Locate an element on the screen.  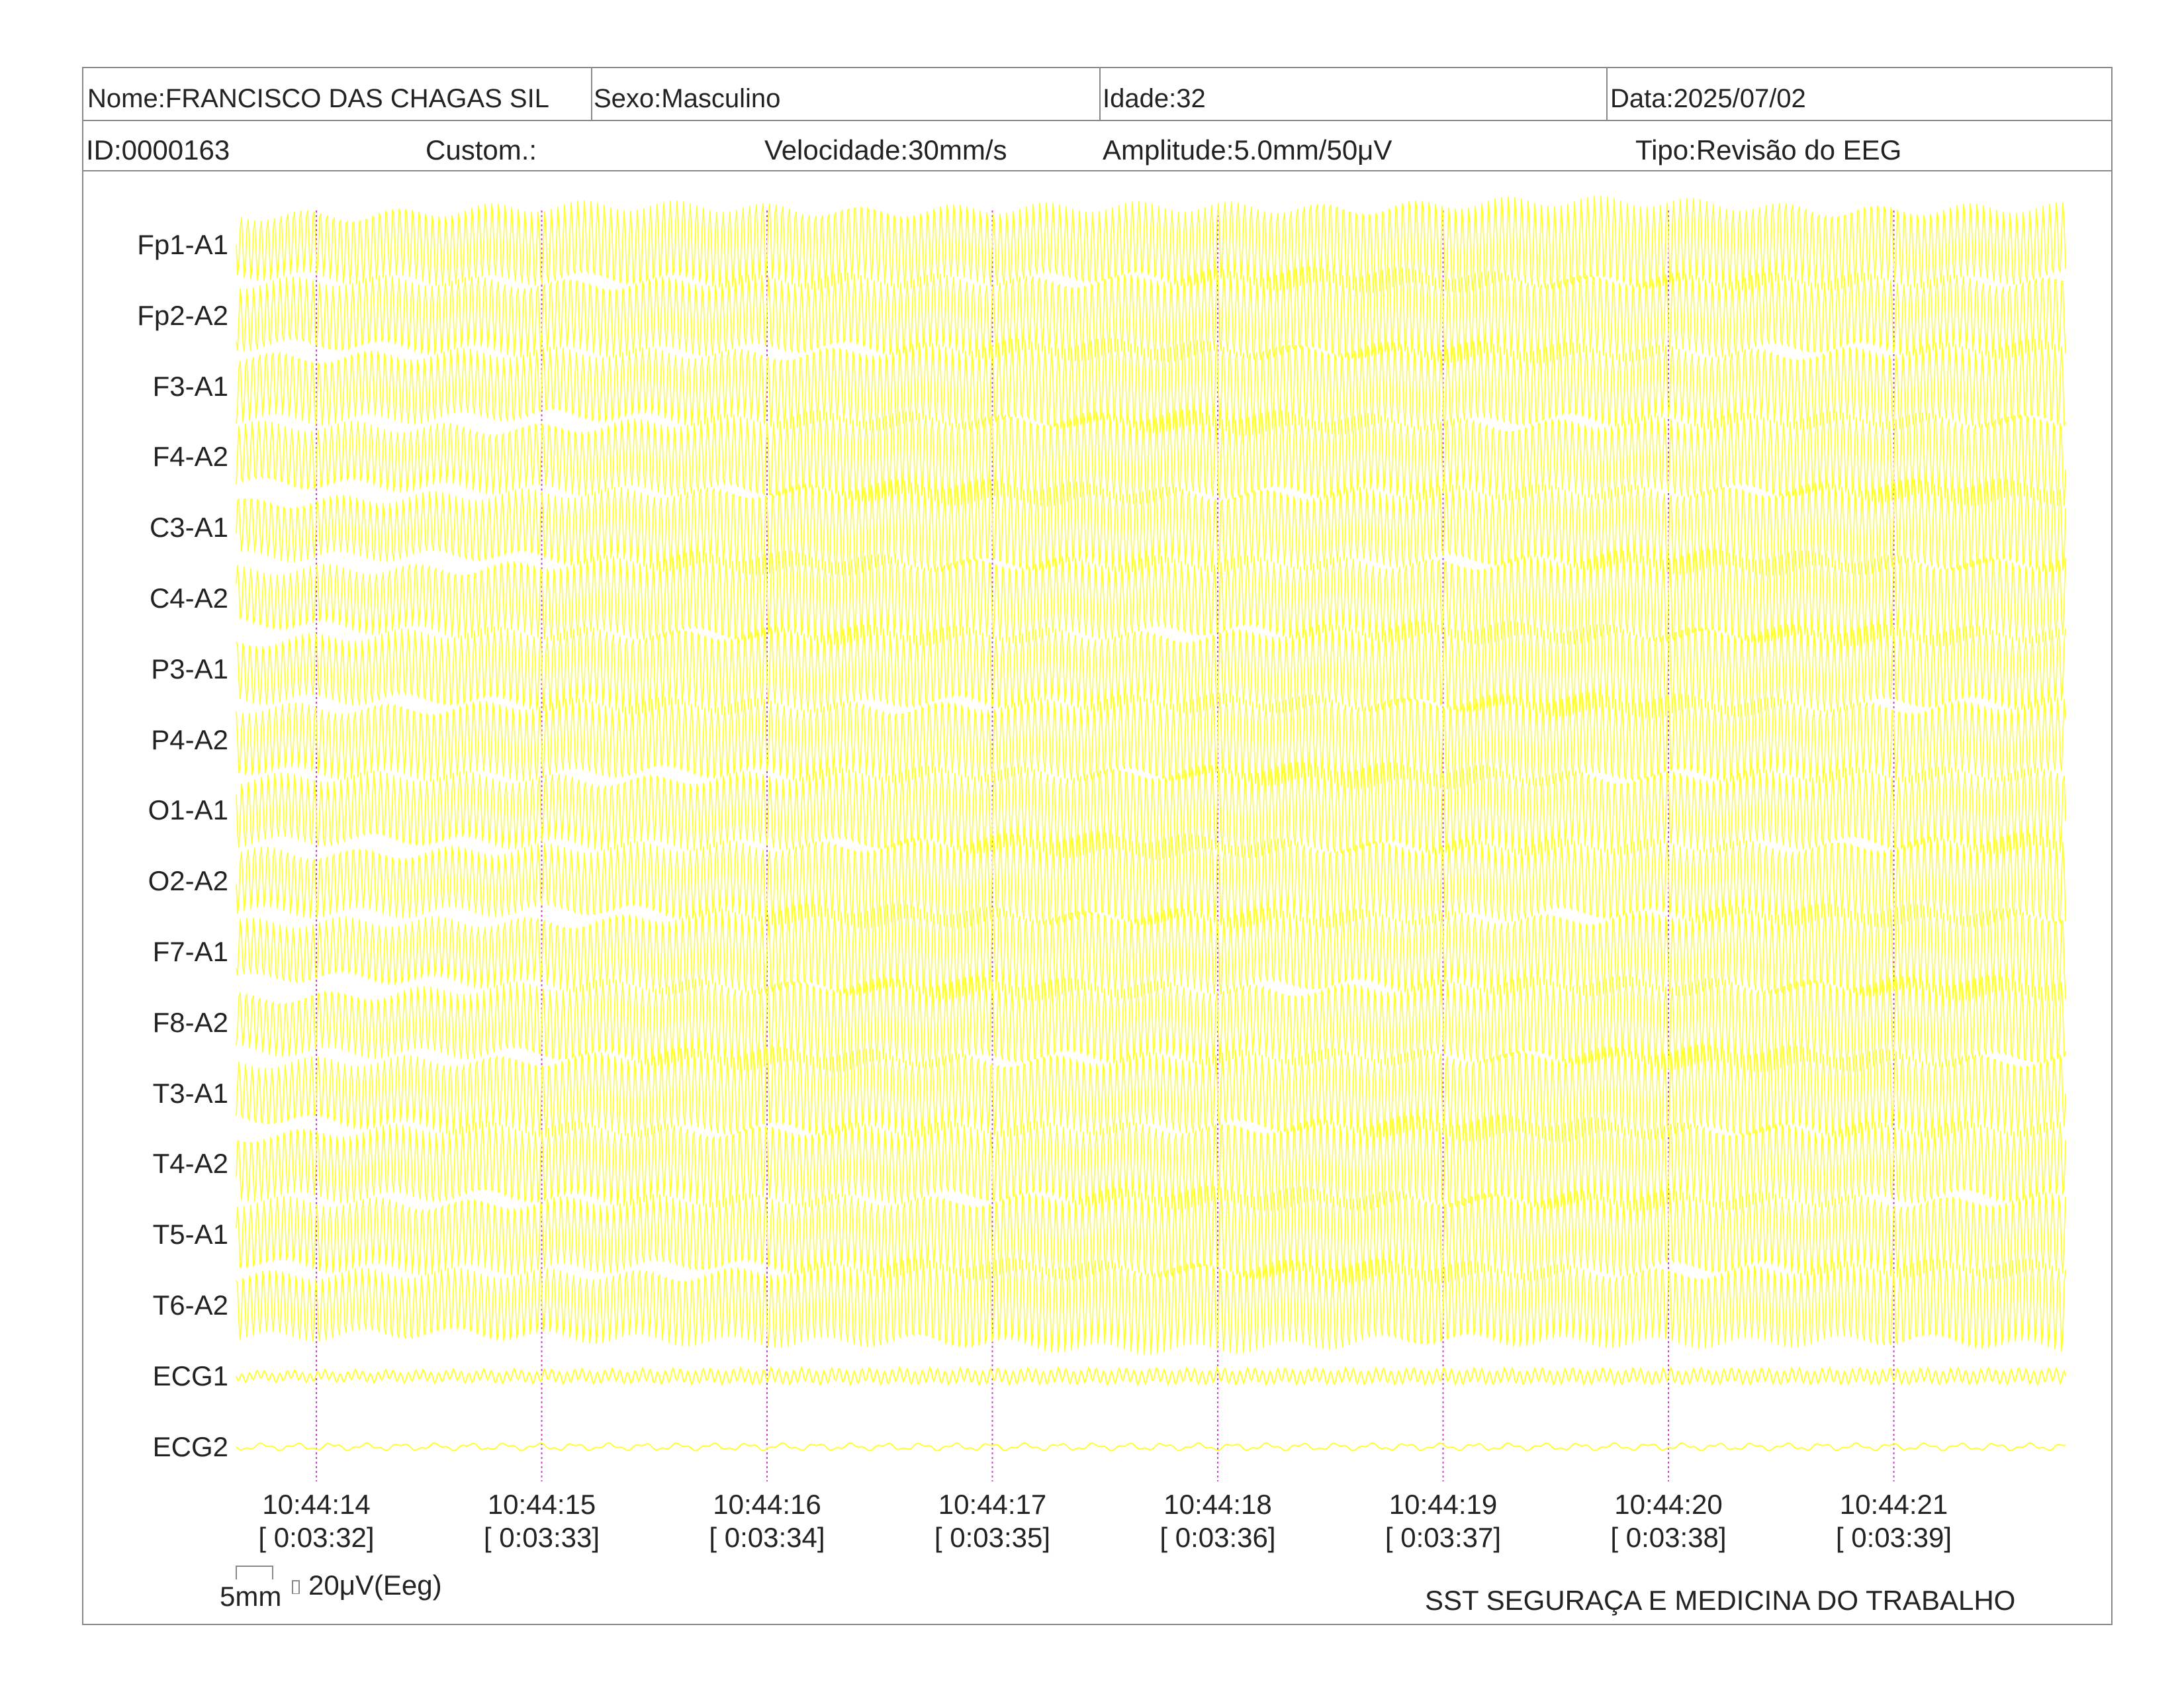
channel-label: T6-A2 is located at coordinates (190, 1305).